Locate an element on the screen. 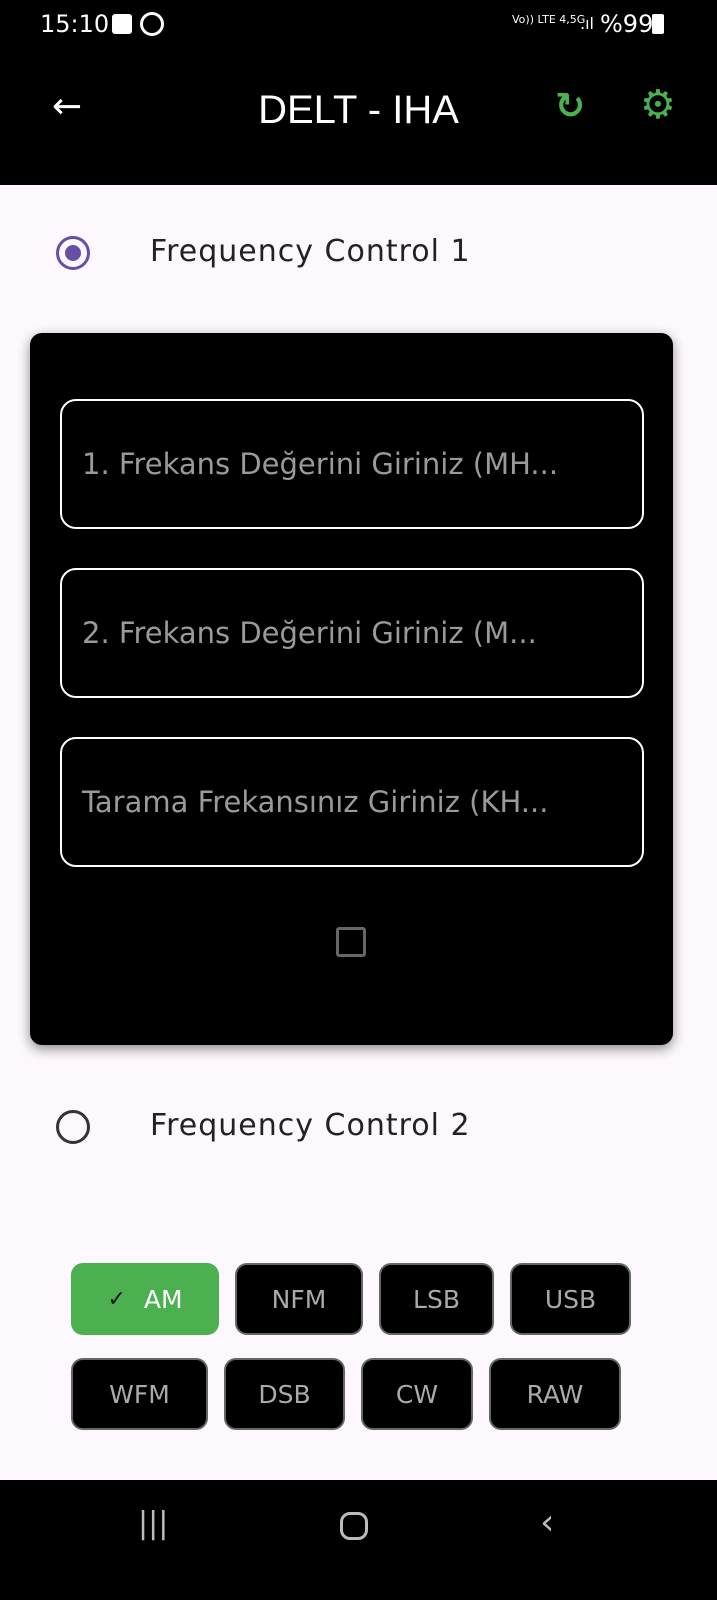 The height and width of the screenshot is (1600, 717). navigation-bar: ||| ‹ is located at coordinates (358, 1540).